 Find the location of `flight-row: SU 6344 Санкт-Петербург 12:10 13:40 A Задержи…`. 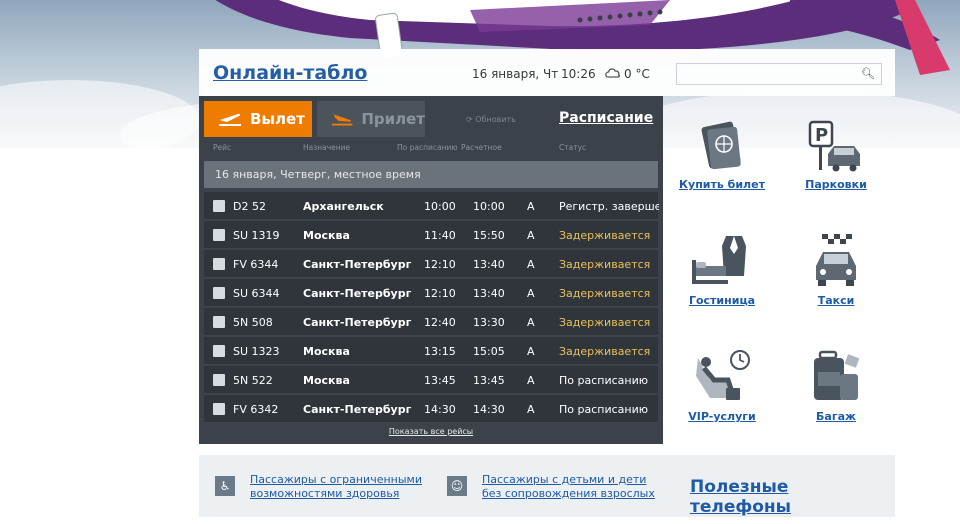

flight-row: SU 6344 Санкт-Петербург 12:10 13:40 A Задержи… is located at coordinates (431, 293).